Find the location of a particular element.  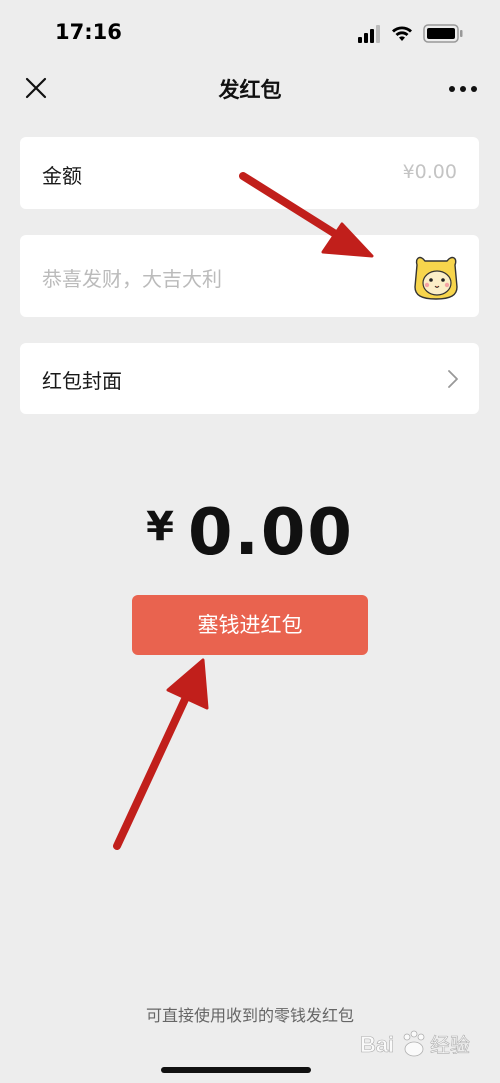

greeting-field: 恭喜发财，大吉大利 is located at coordinates (249, 276).